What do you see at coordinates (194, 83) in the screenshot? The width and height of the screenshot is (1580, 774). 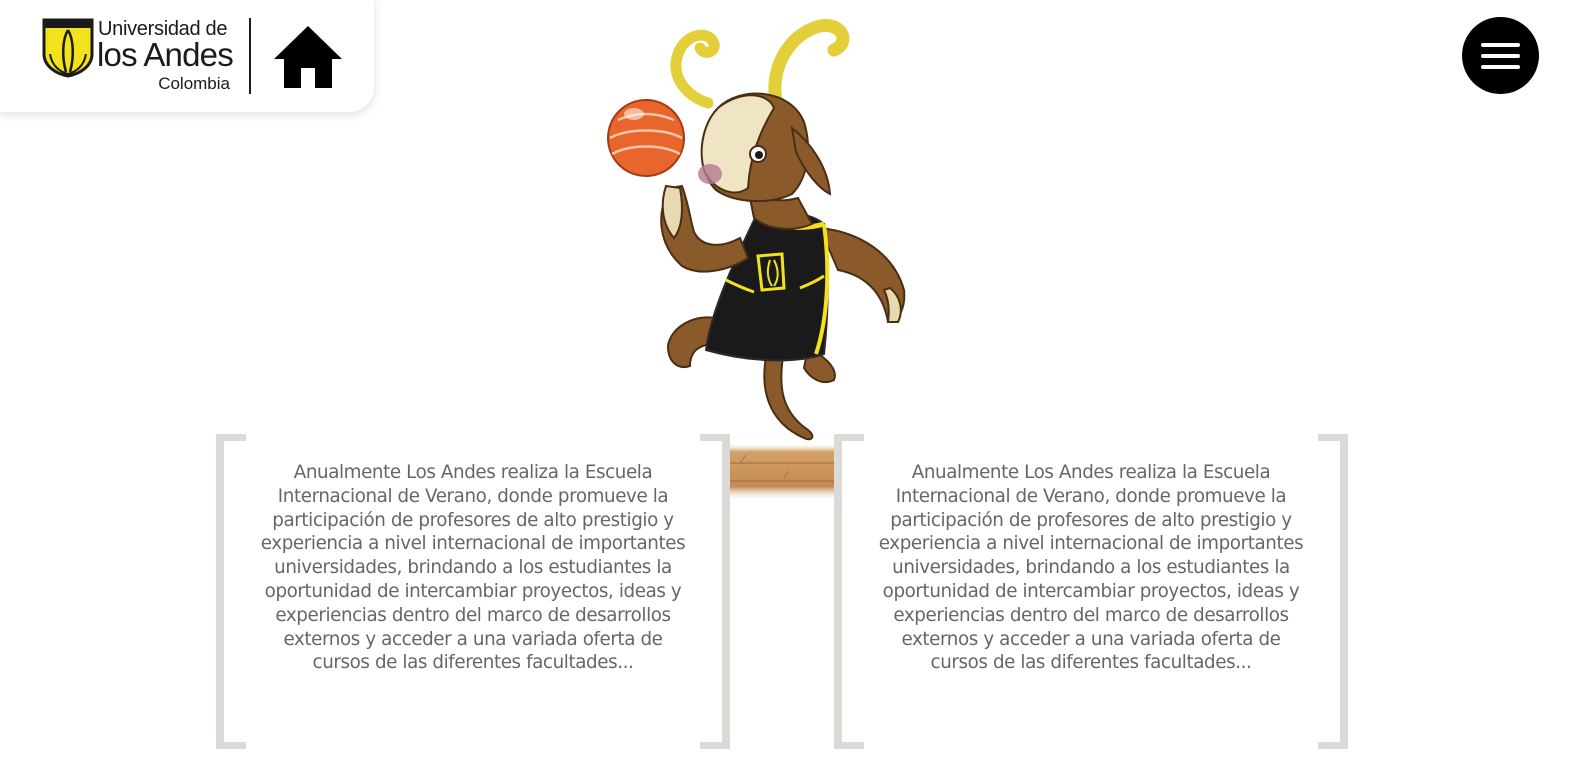 I see `logo-text-colombia: Colombia` at bounding box center [194, 83].